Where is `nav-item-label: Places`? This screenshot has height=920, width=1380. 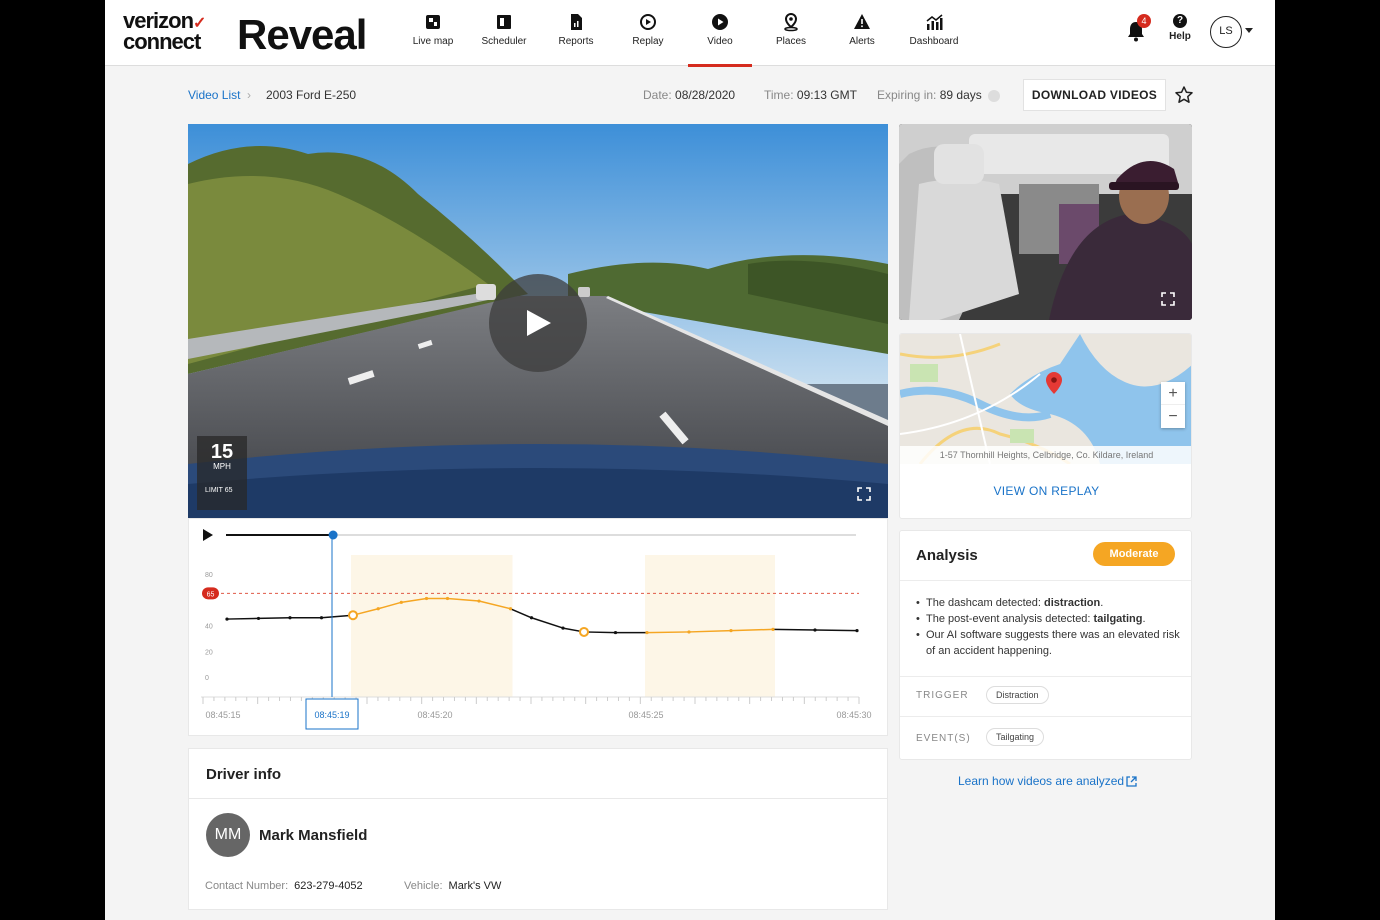
nav-item-label: Places is located at coordinates (790, 41).